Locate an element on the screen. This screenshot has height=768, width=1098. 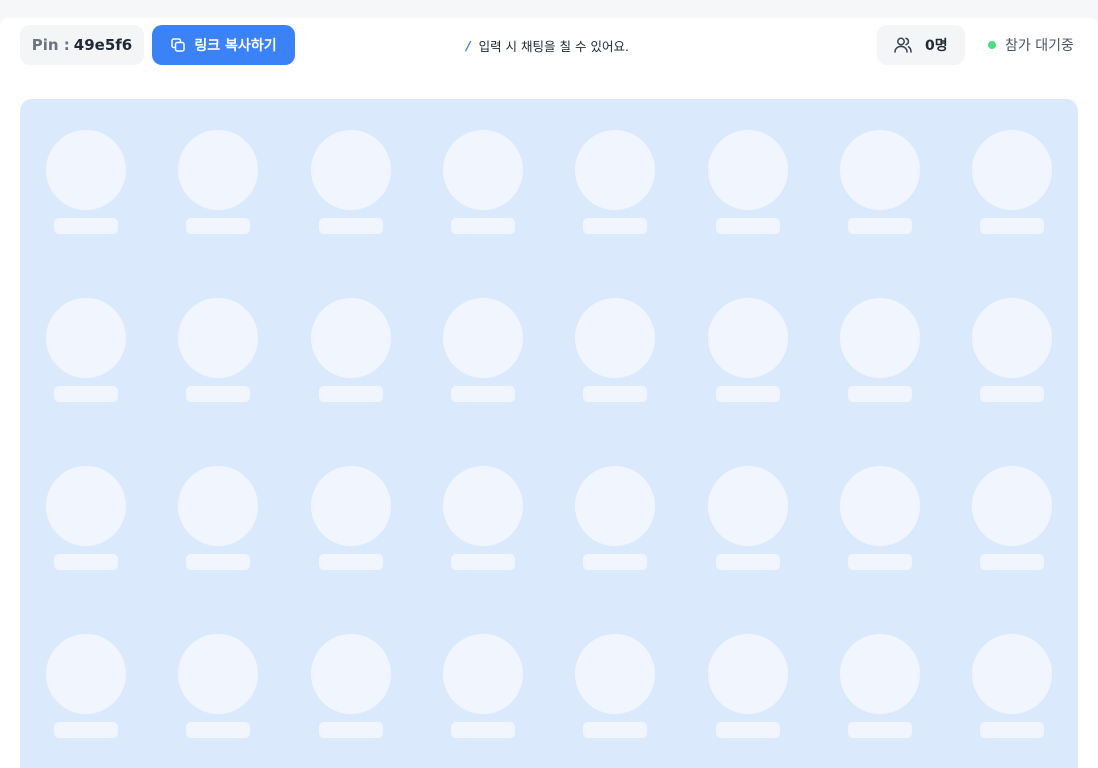
status-indicator: 참가 대기중 is located at coordinates (1031, 45).